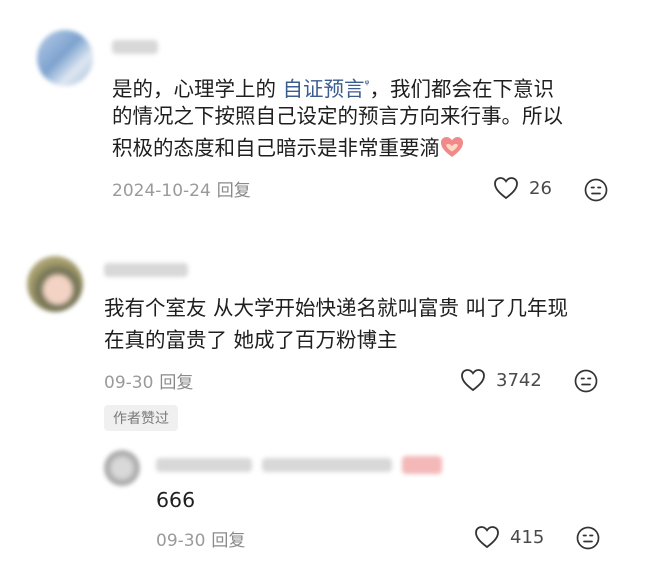 Image resolution: width=660 pixels, height=565 pixels. I want to click on comment-text-line: 666, so click(175, 500).